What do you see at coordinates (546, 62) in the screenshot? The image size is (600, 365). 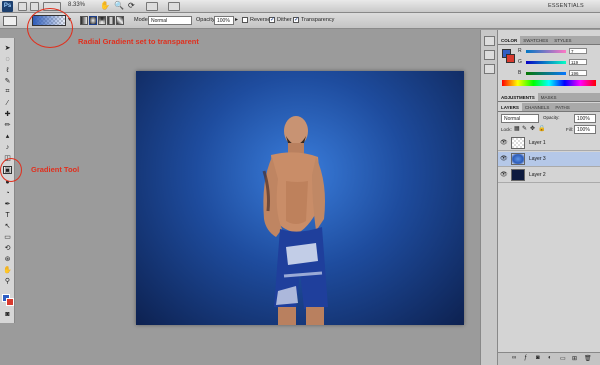 I see `g-slider` at bounding box center [546, 62].